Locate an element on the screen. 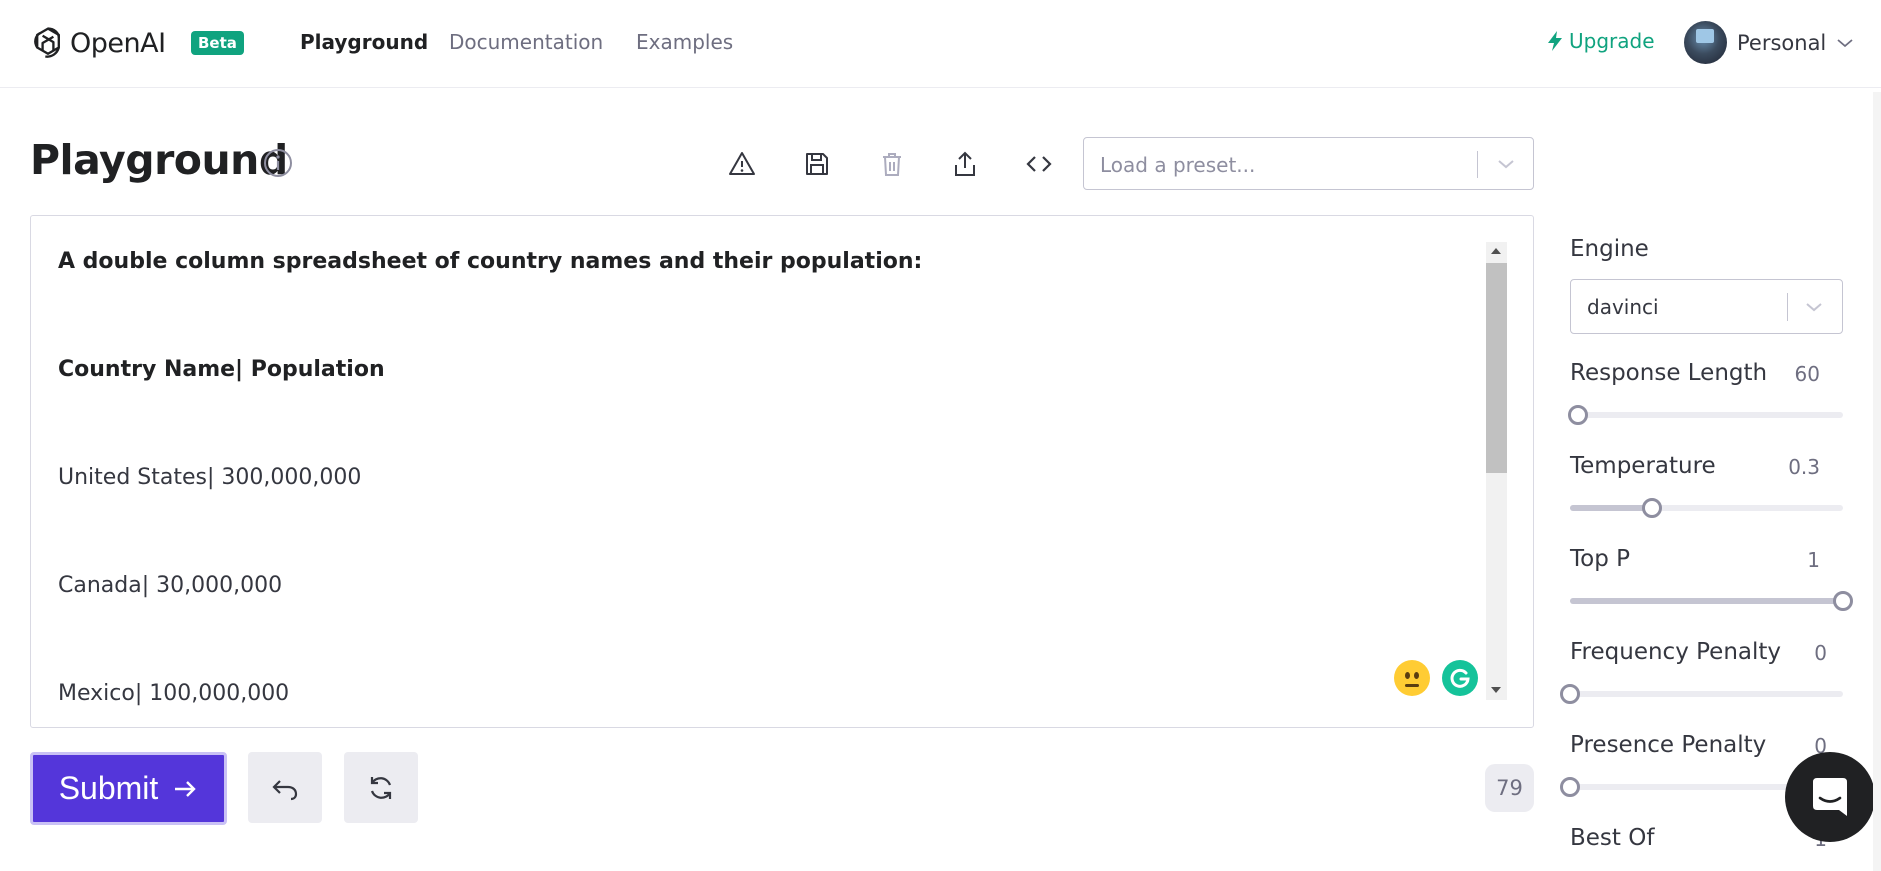 This screenshot has width=1881, height=871. avatar is located at coordinates (1705, 42).